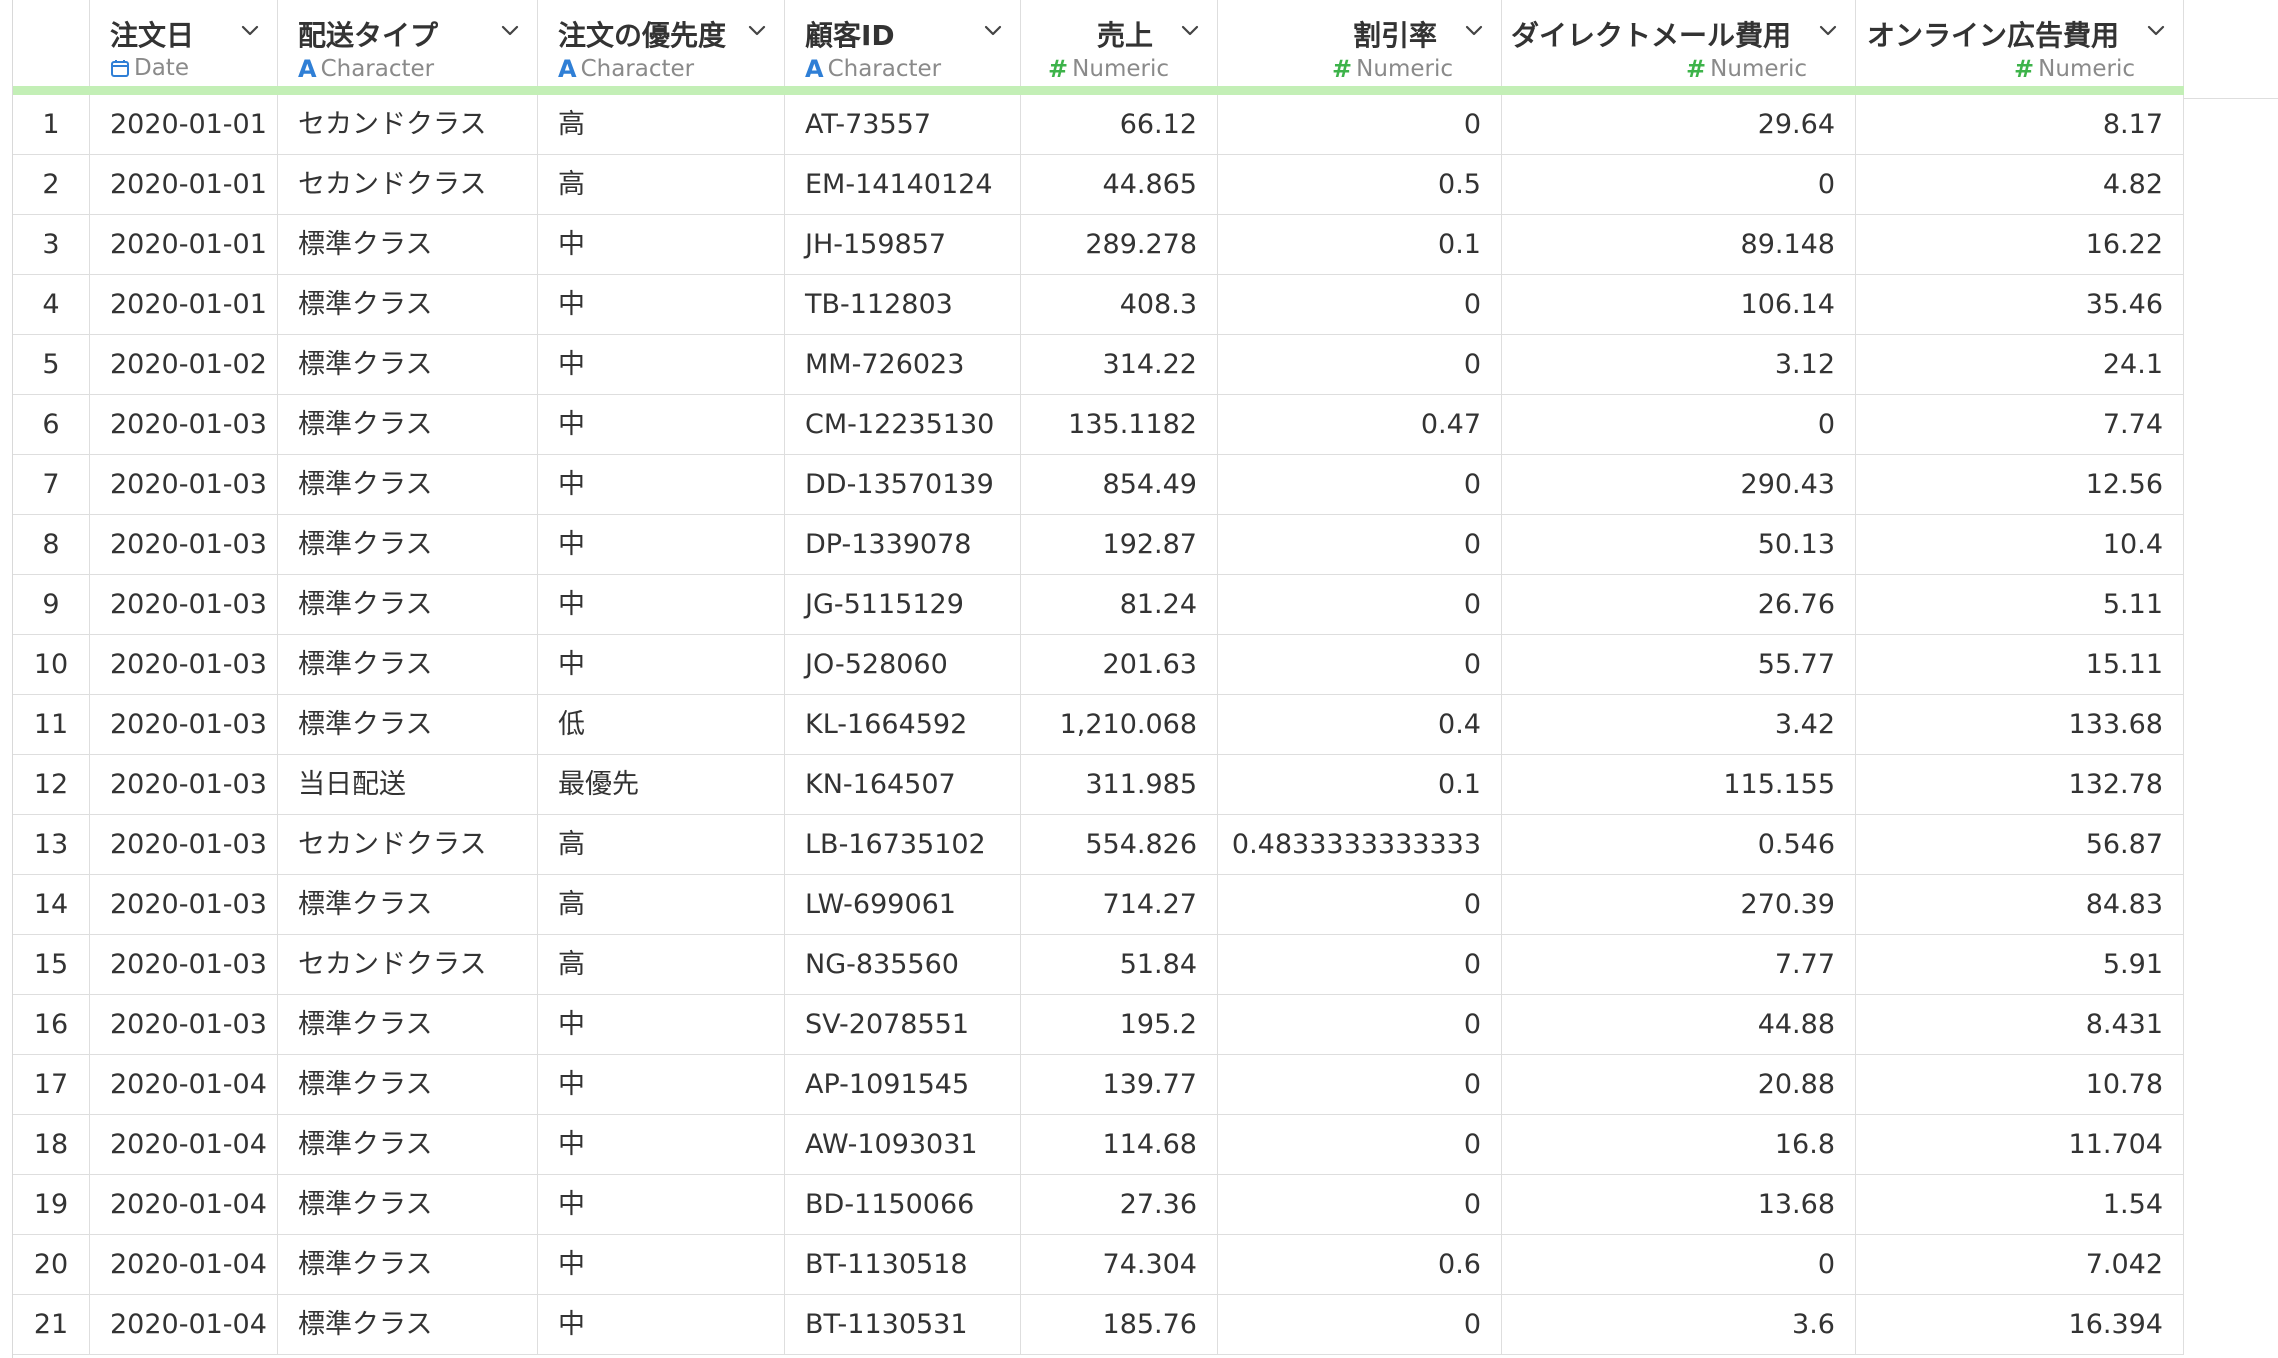 The height and width of the screenshot is (1358, 2278). What do you see at coordinates (903, 1264) in the screenshot?
I see `table-cell-customer-id: BT-1130518` at bounding box center [903, 1264].